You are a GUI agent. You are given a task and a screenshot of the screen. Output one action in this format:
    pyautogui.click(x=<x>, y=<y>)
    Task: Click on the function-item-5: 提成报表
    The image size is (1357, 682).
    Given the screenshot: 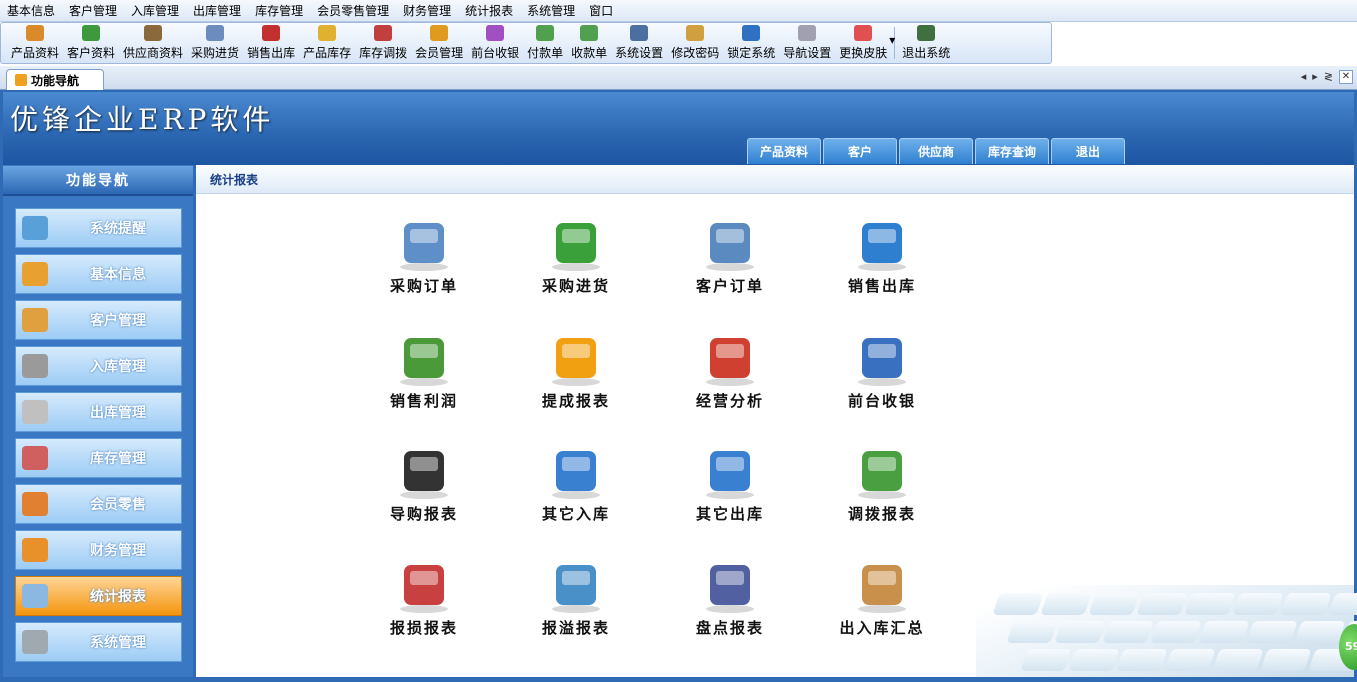 What is the action you would take?
    pyautogui.click(x=576, y=370)
    